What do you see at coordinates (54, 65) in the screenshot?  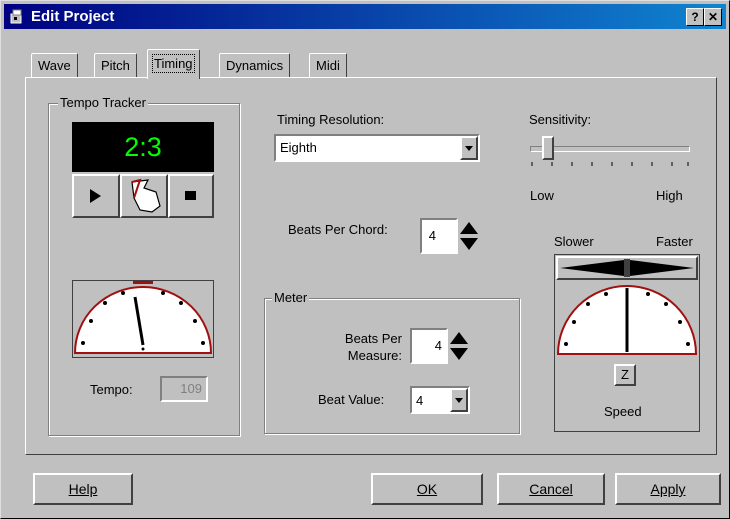 I see `tab-wave: Wave` at bounding box center [54, 65].